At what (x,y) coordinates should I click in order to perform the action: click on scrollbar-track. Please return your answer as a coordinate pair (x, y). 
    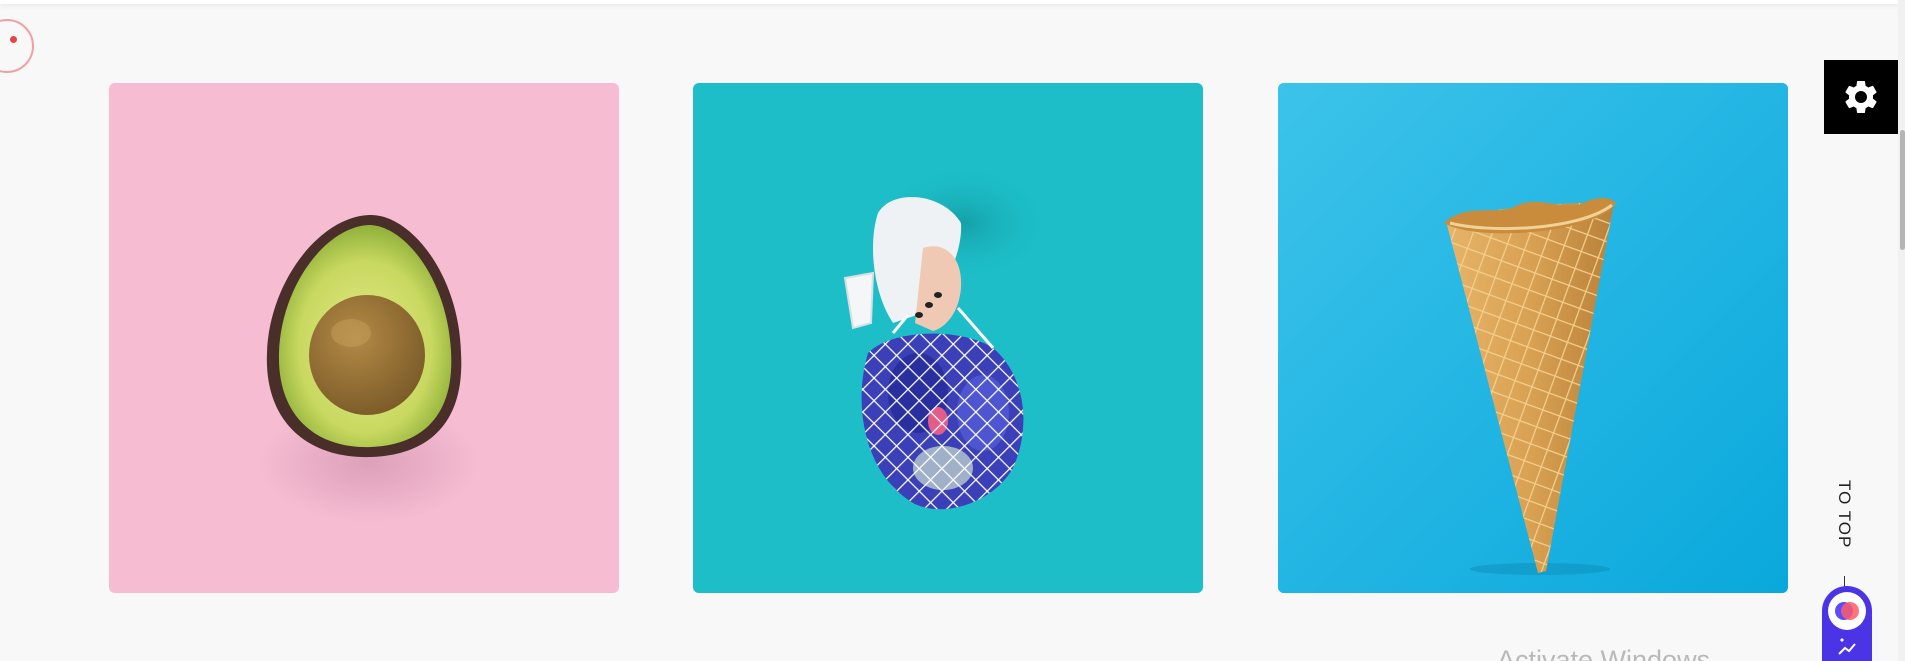
    Looking at the image, I should click on (1901, 330).